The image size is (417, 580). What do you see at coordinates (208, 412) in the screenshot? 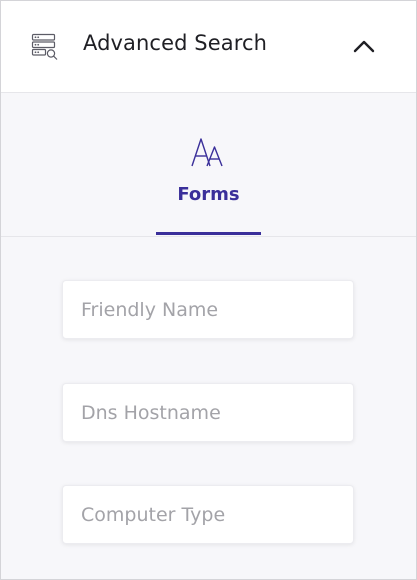
I see `dns-hostname-input` at bounding box center [208, 412].